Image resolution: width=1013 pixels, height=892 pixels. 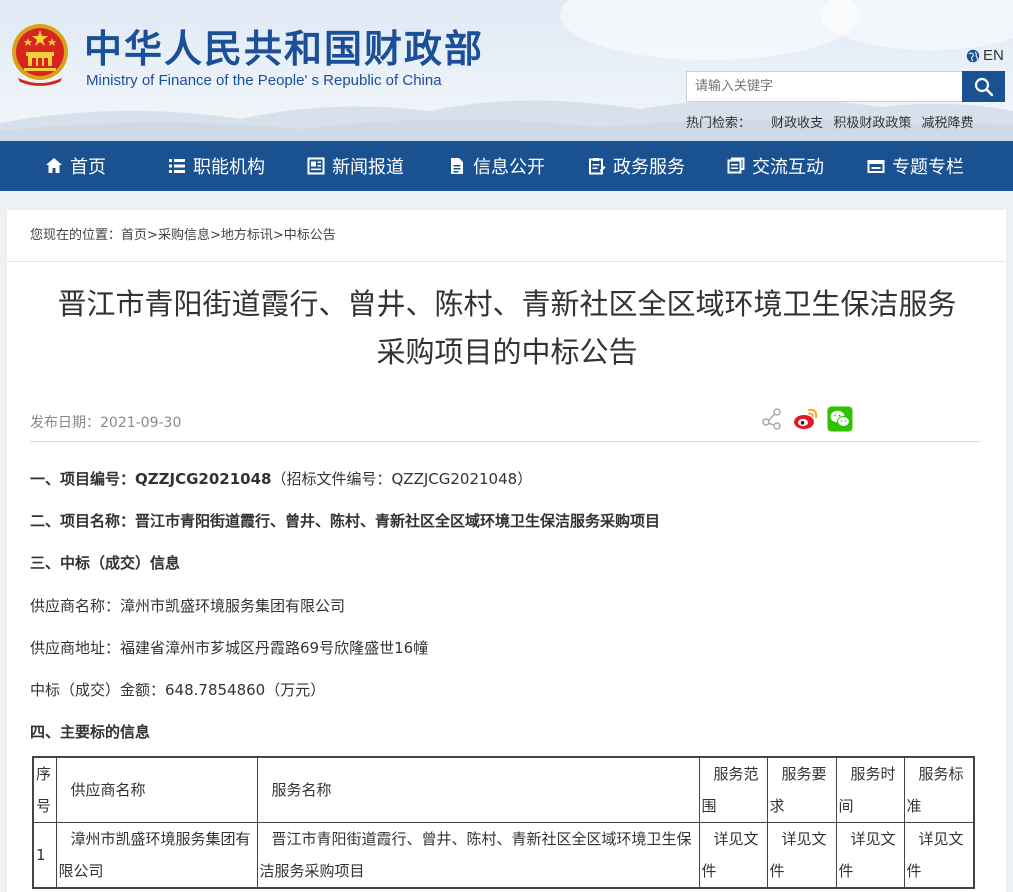 I want to click on weibo-icon, so click(x=806, y=418).